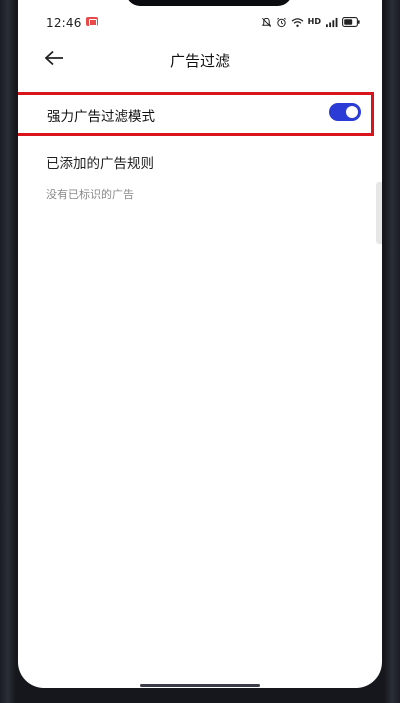 The width and height of the screenshot is (400, 703). Describe the element at coordinates (101, 117) in the screenshot. I see `strong-ad-filter-label: 强力广告过滤模式` at that location.